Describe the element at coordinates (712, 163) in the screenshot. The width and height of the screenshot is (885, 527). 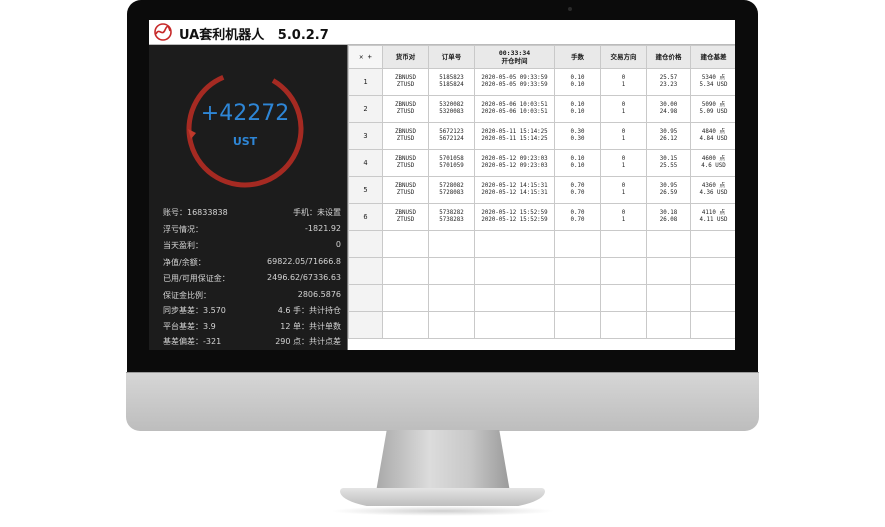
I see `cell-open-basis: 4600 点 4.6 USD` at that location.